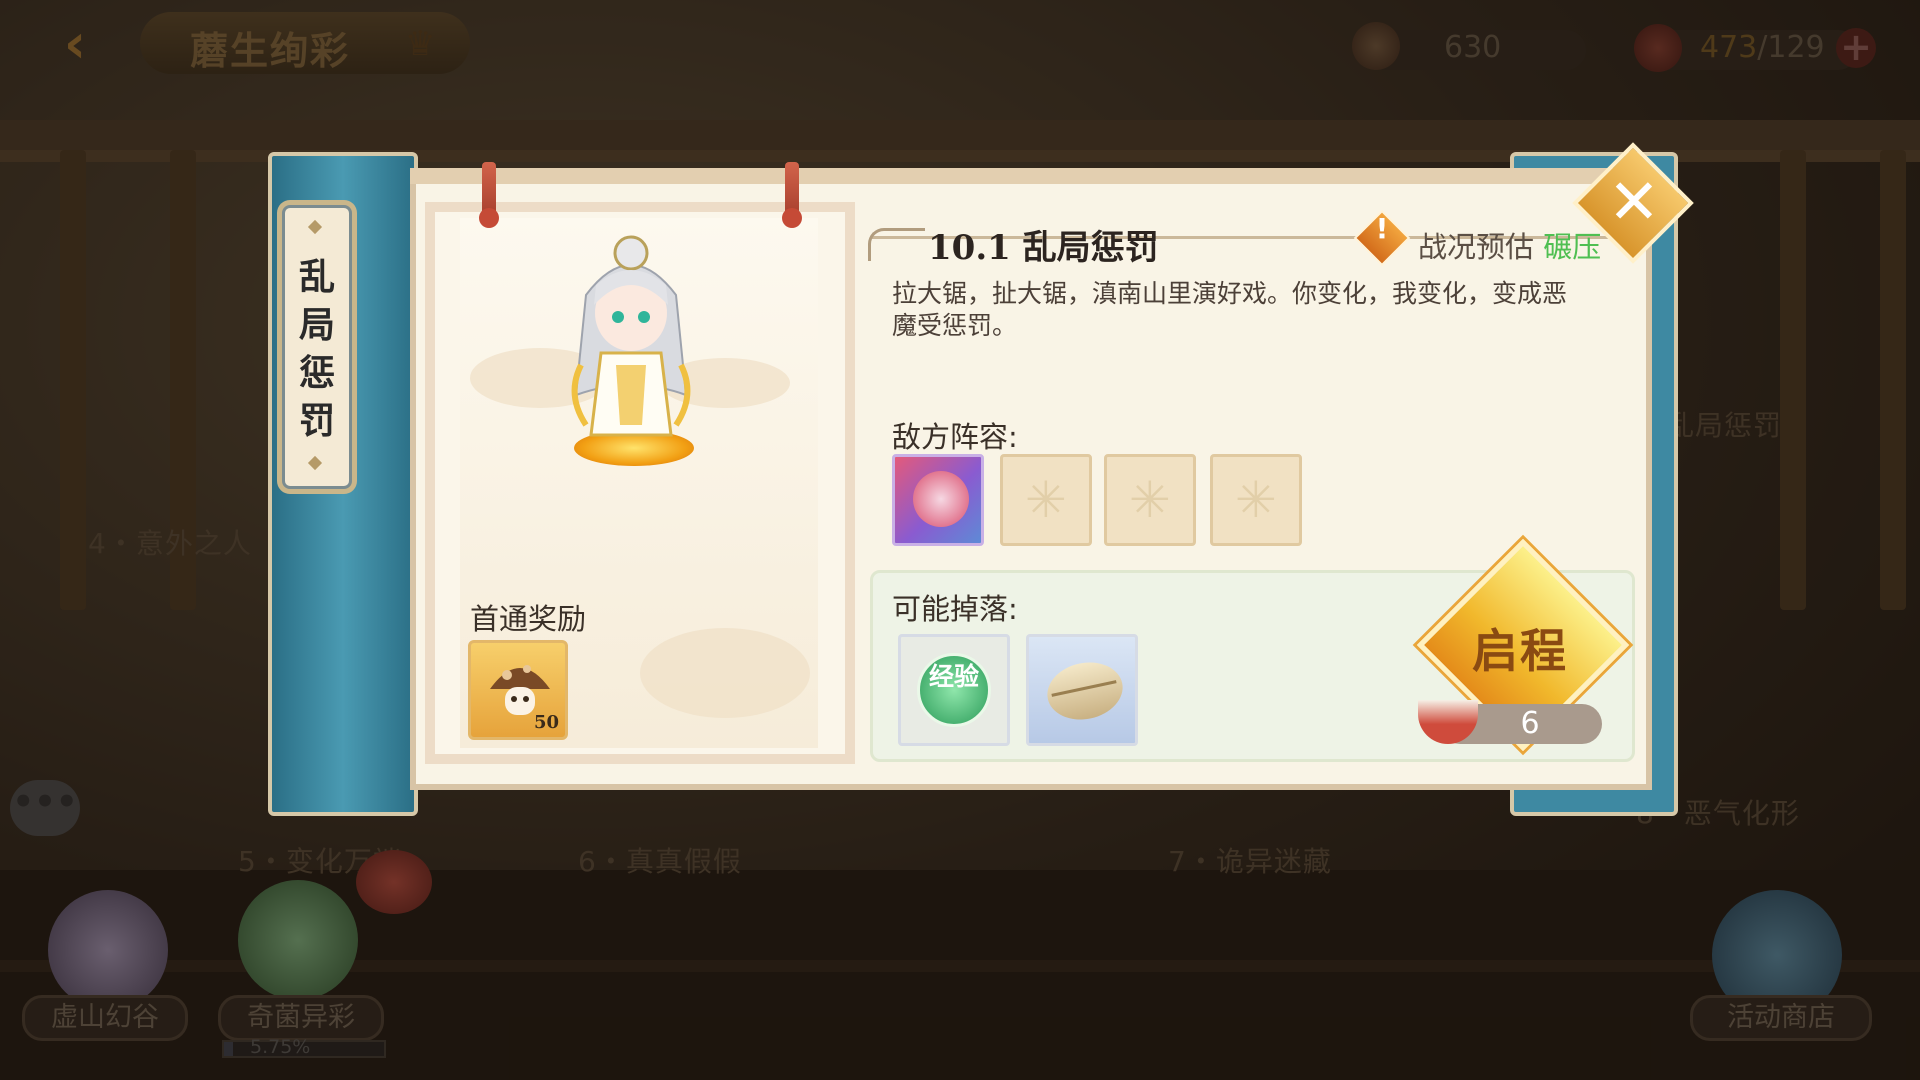  Describe the element at coordinates (941, 499) in the screenshot. I see `enemy-portrait` at that location.